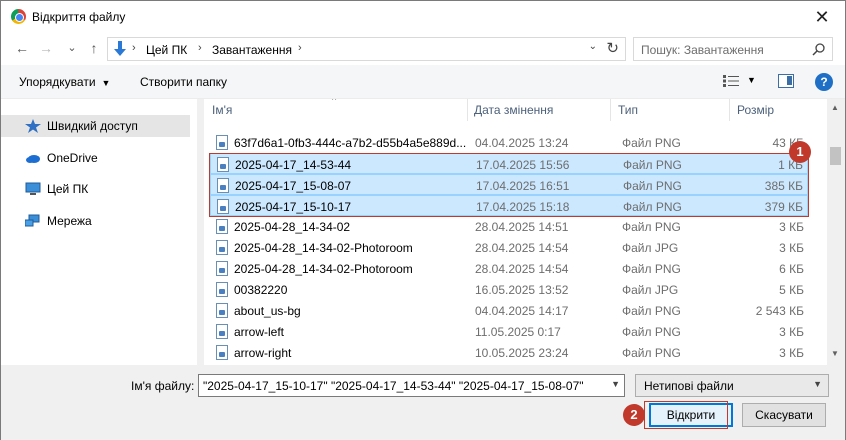 The width and height of the screenshot is (846, 440). I want to click on step-badge-1: 1, so click(800, 152).